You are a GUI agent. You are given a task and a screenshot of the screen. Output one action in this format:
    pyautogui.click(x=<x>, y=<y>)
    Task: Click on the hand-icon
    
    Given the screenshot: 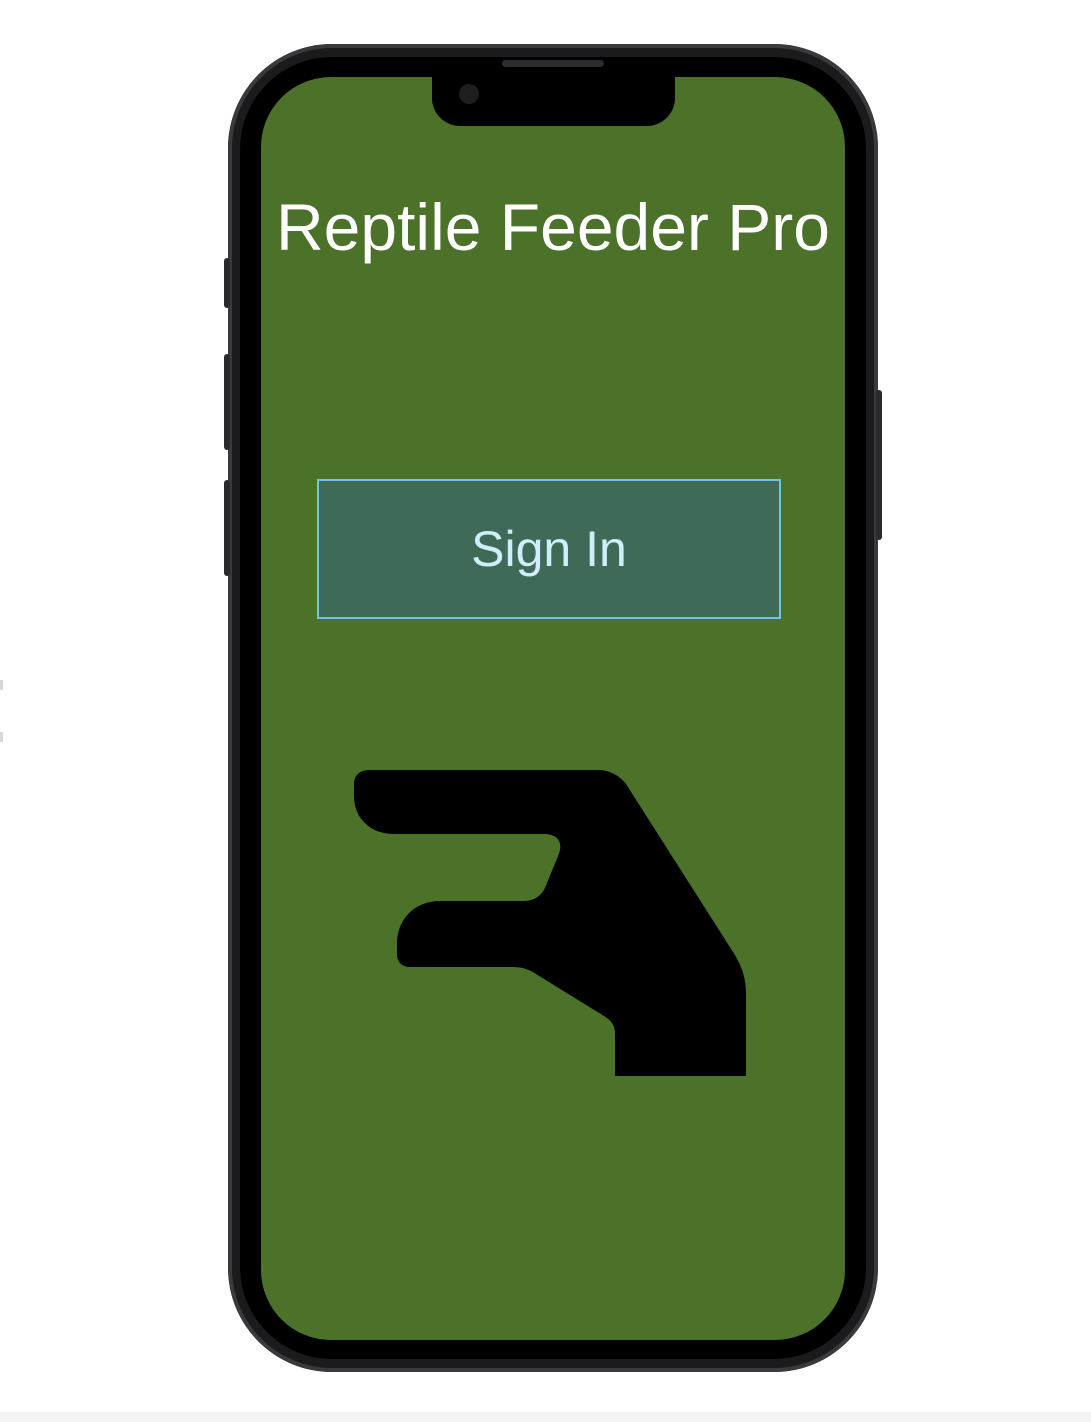 What is the action you would take?
    pyautogui.click(x=550, y=923)
    